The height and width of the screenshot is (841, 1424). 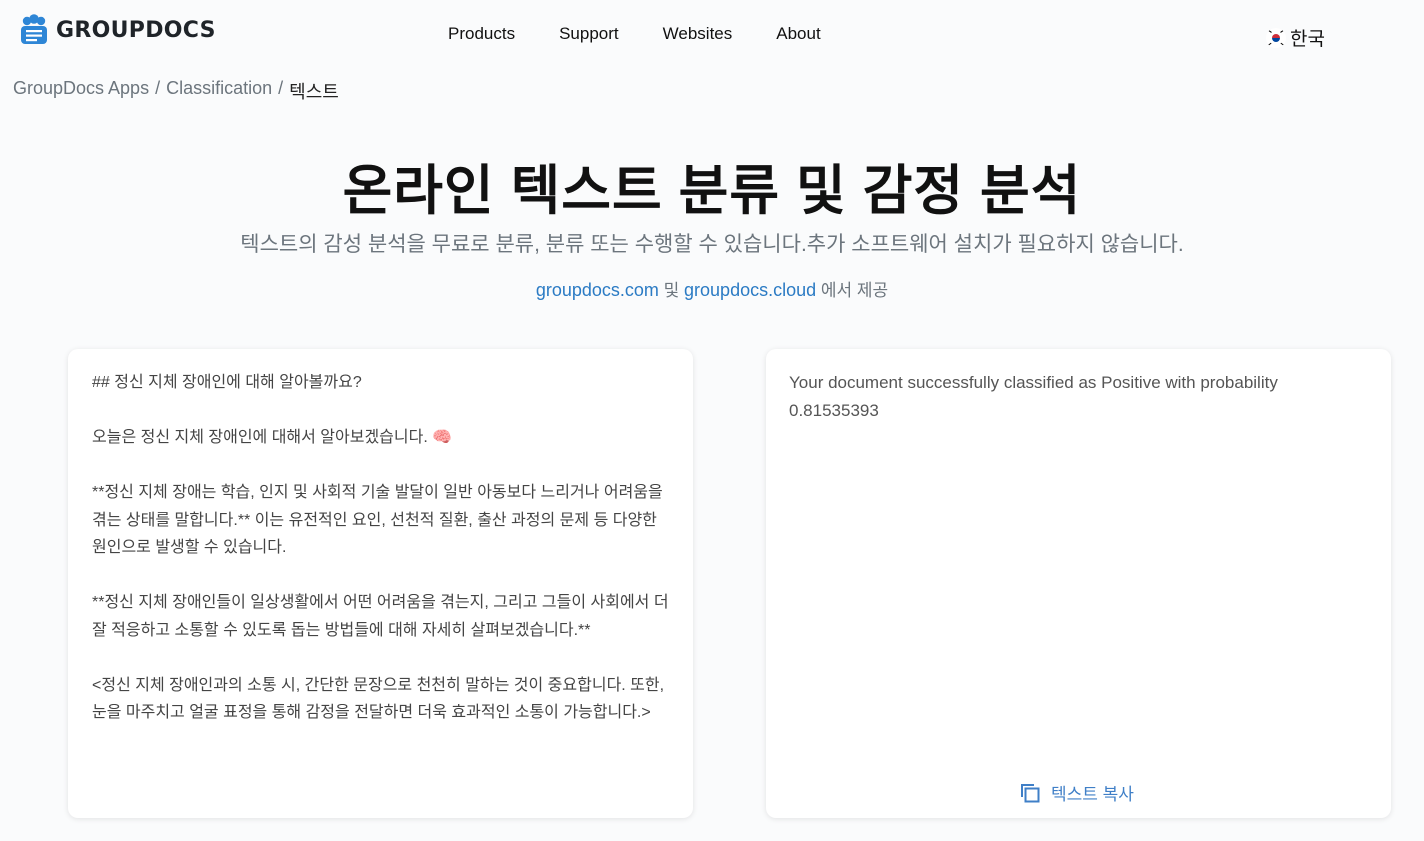 I want to click on language-selector: 한국, so click(x=1295, y=37).